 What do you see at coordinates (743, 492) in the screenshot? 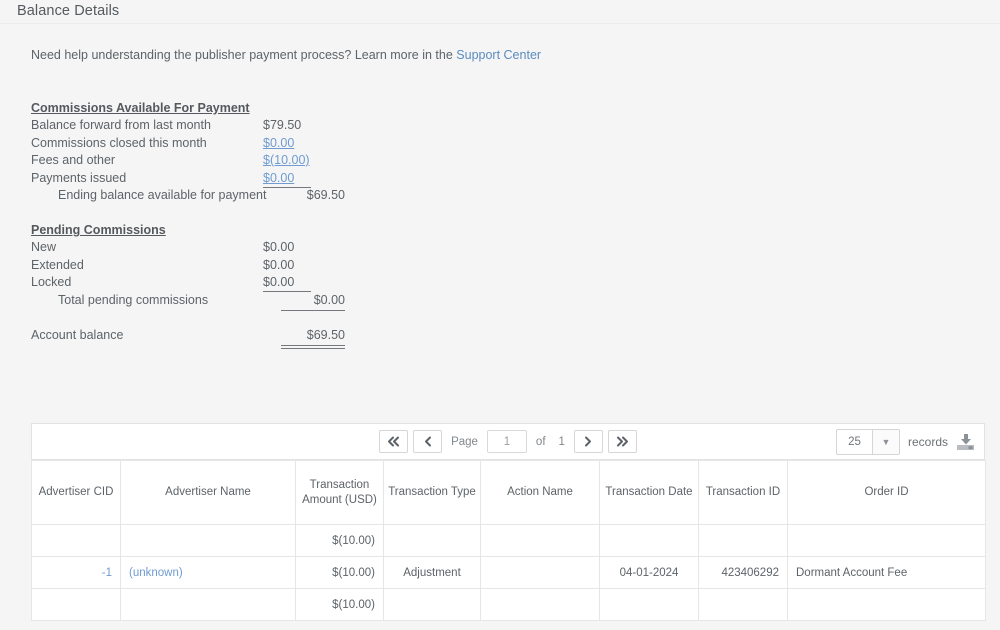
I see `column-header-transaction-id: Transaction ID` at bounding box center [743, 492].